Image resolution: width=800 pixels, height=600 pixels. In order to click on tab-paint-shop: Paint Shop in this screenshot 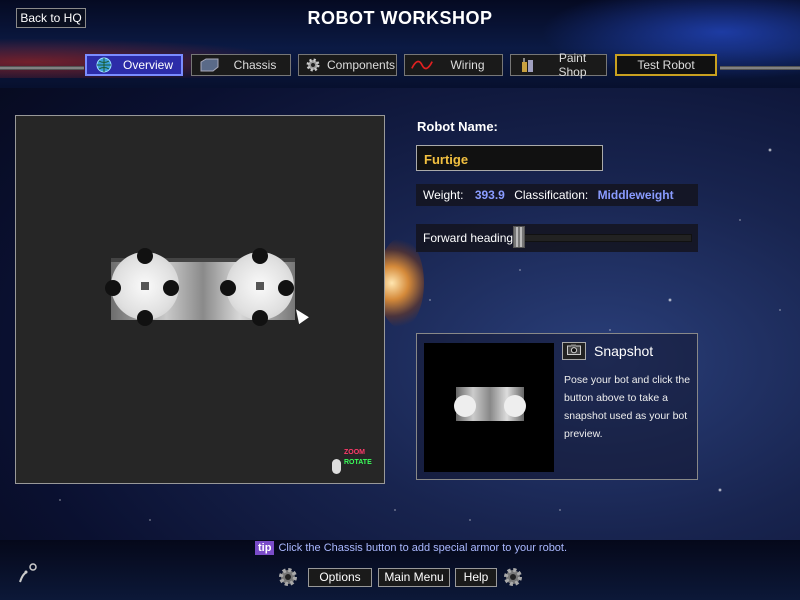, I will do `click(558, 65)`.